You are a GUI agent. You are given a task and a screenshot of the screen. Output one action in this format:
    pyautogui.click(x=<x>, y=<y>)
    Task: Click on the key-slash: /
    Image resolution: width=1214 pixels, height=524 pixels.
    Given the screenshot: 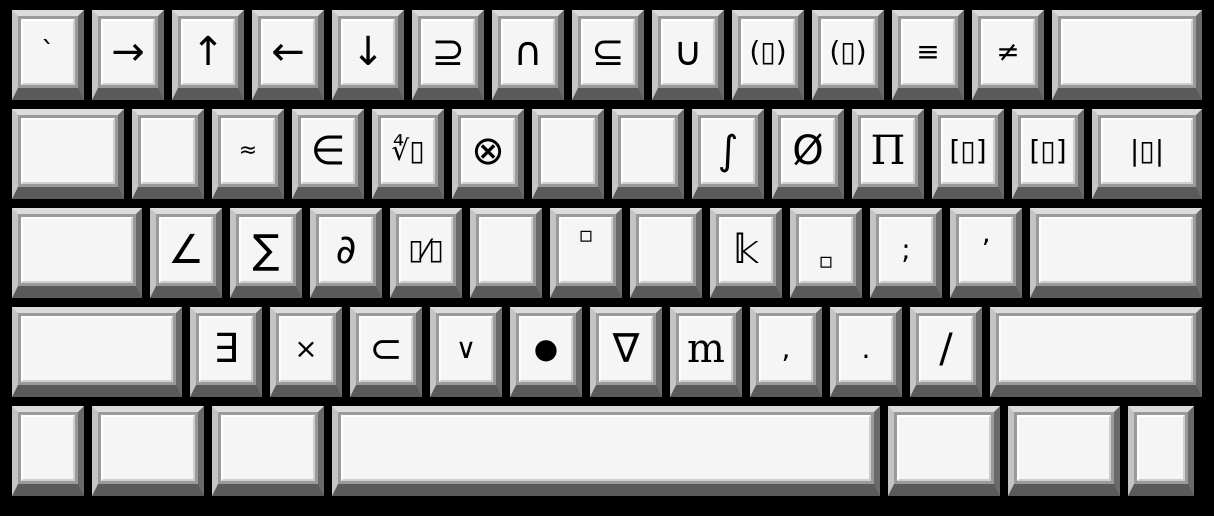 What is the action you would take?
    pyautogui.click(x=946, y=352)
    